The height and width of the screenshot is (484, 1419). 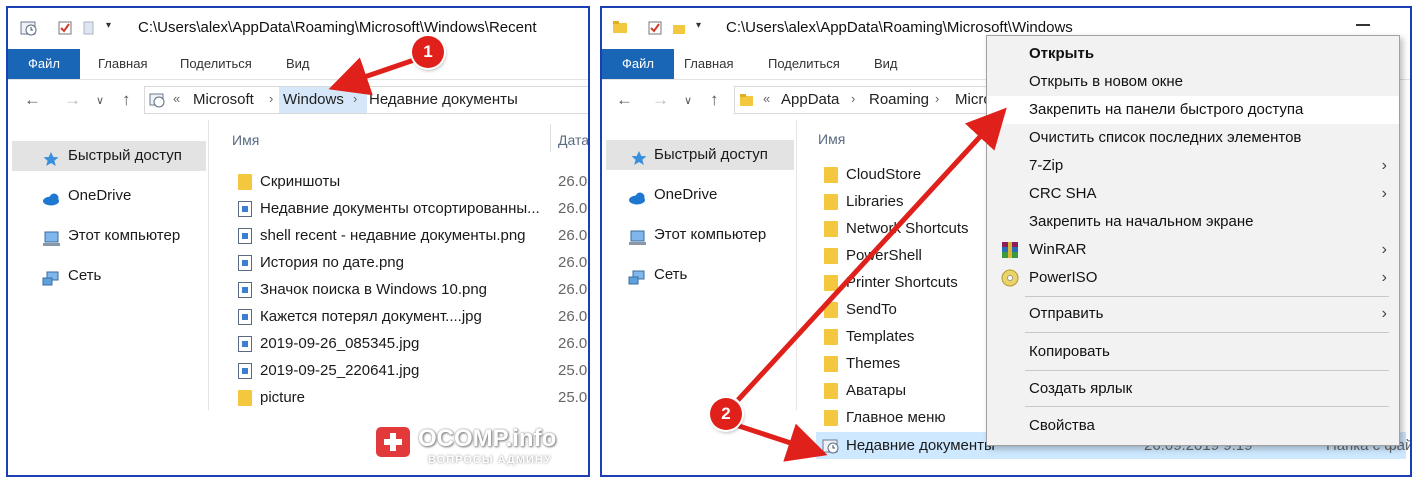 I want to click on arrow-to-windows-breadcrumb, so click(x=374, y=75).